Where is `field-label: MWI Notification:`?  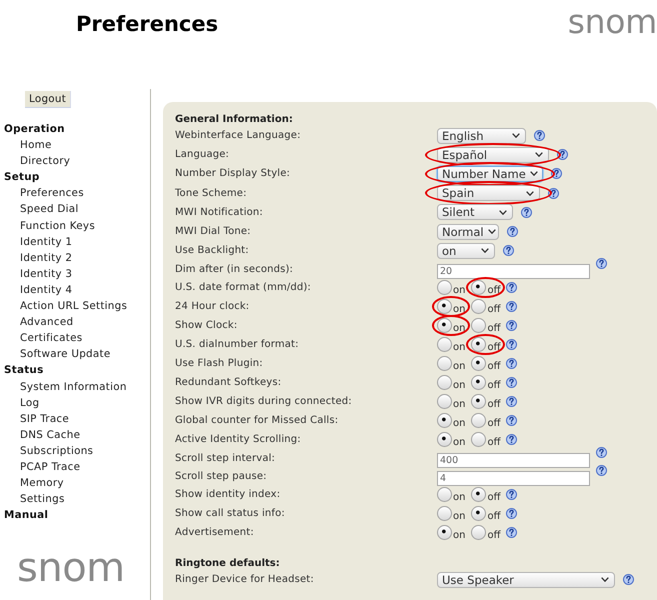
field-label: MWI Notification: is located at coordinates (219, 213).